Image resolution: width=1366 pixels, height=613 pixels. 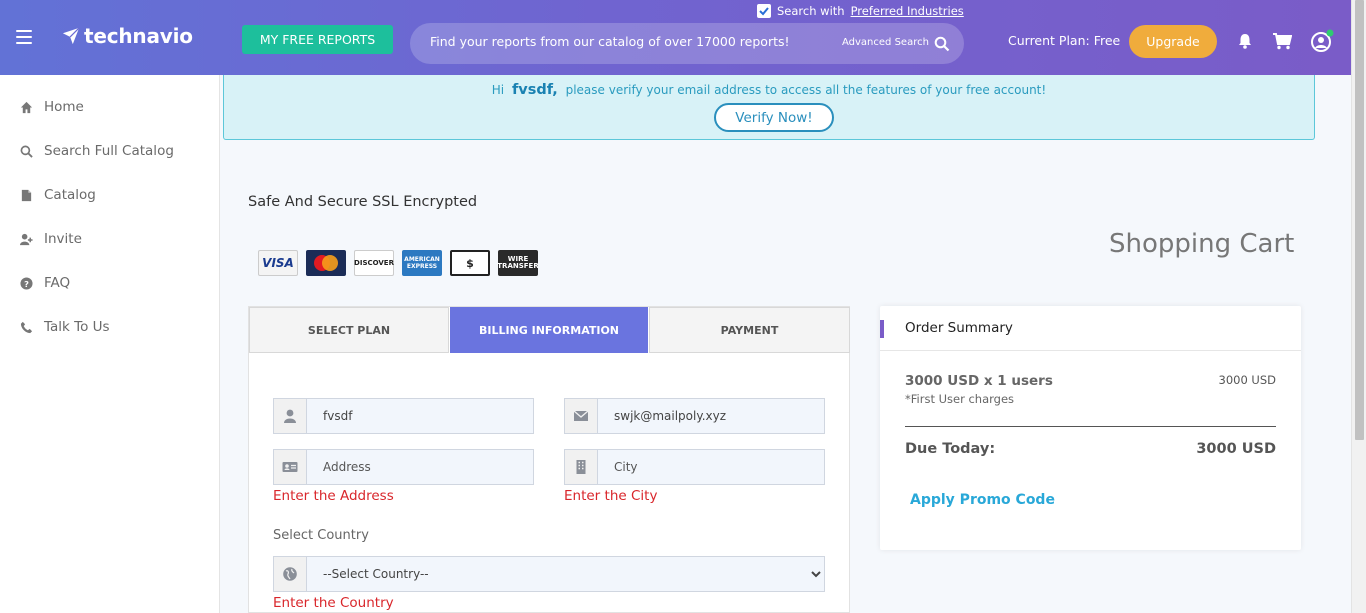 What do you see at coordinates (290, 416) in the screenshot?
I see `user-icon` at bounding box center [290, 416].